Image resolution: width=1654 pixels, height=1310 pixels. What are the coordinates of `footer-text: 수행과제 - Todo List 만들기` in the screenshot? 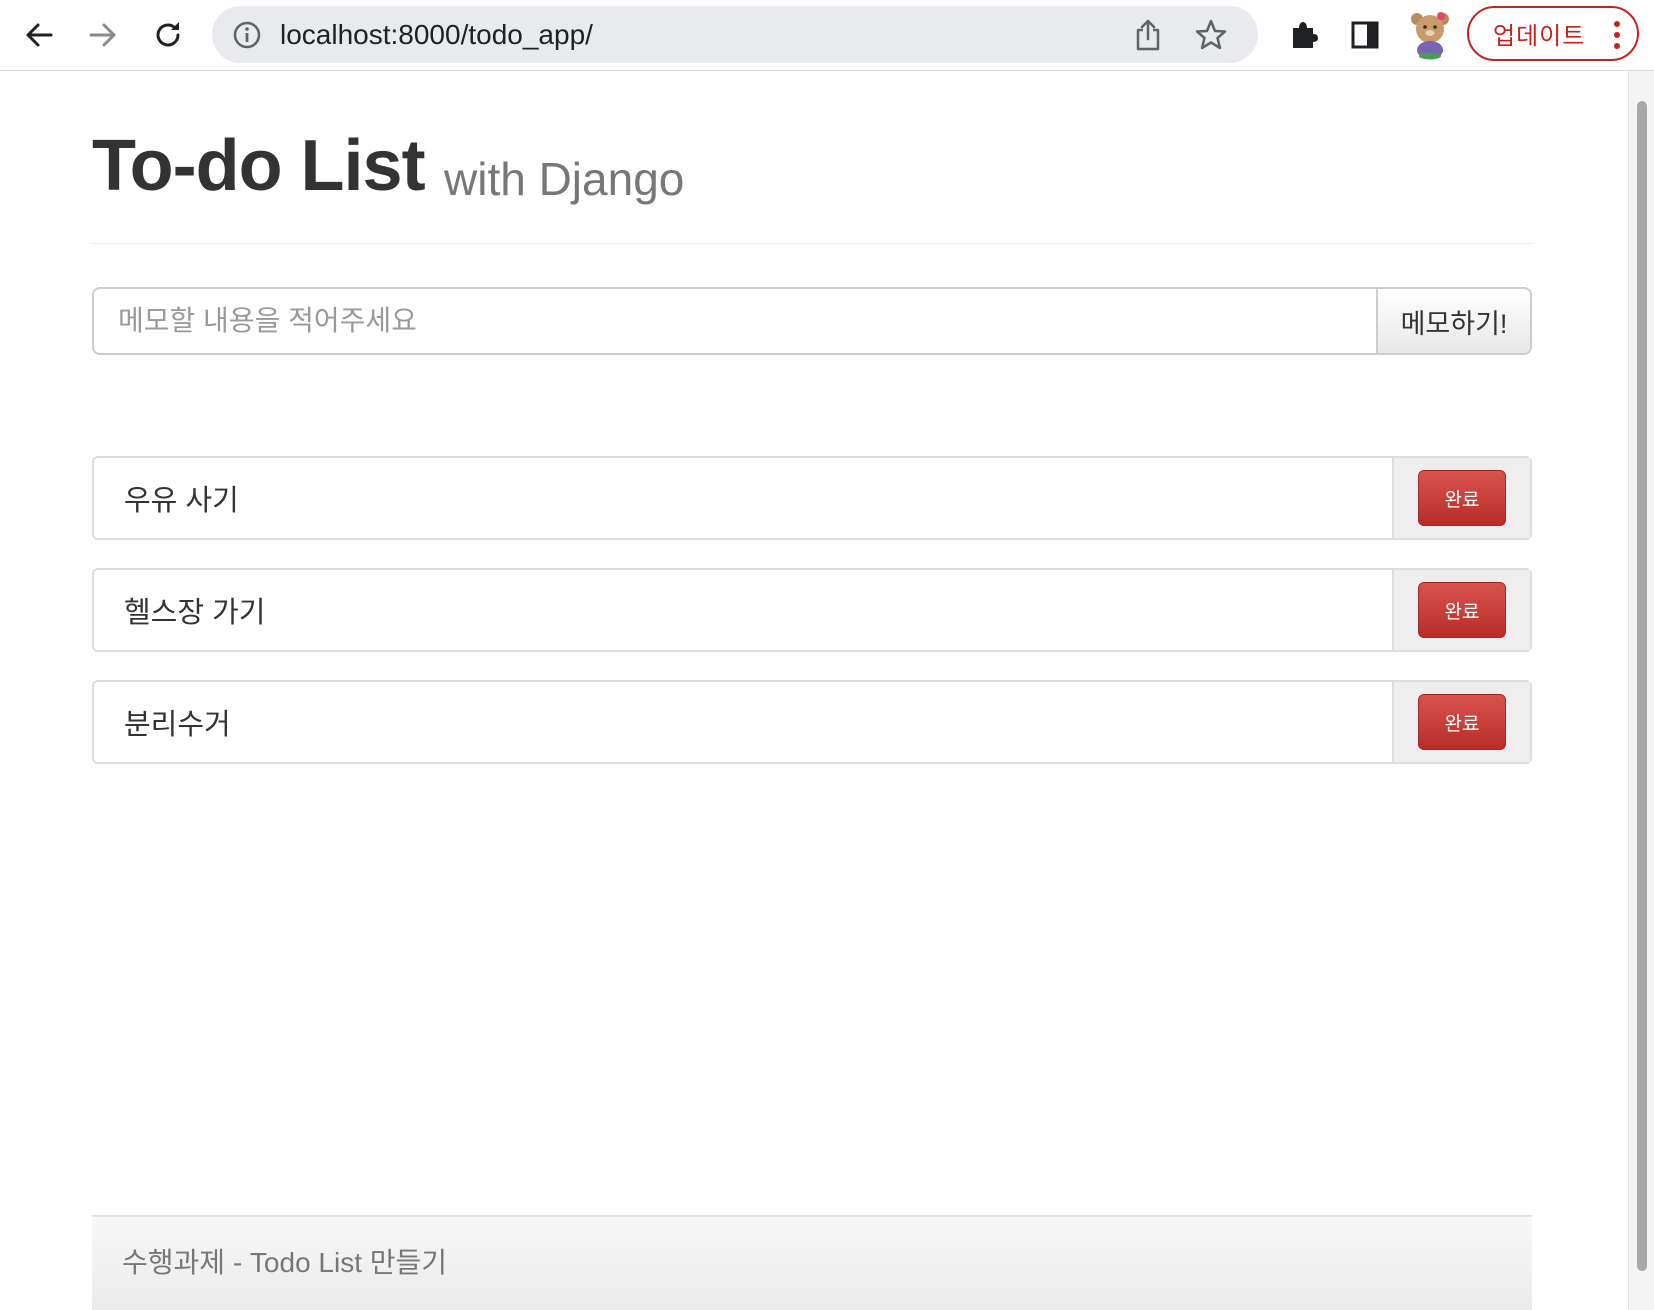 It's located at (285, 1262).